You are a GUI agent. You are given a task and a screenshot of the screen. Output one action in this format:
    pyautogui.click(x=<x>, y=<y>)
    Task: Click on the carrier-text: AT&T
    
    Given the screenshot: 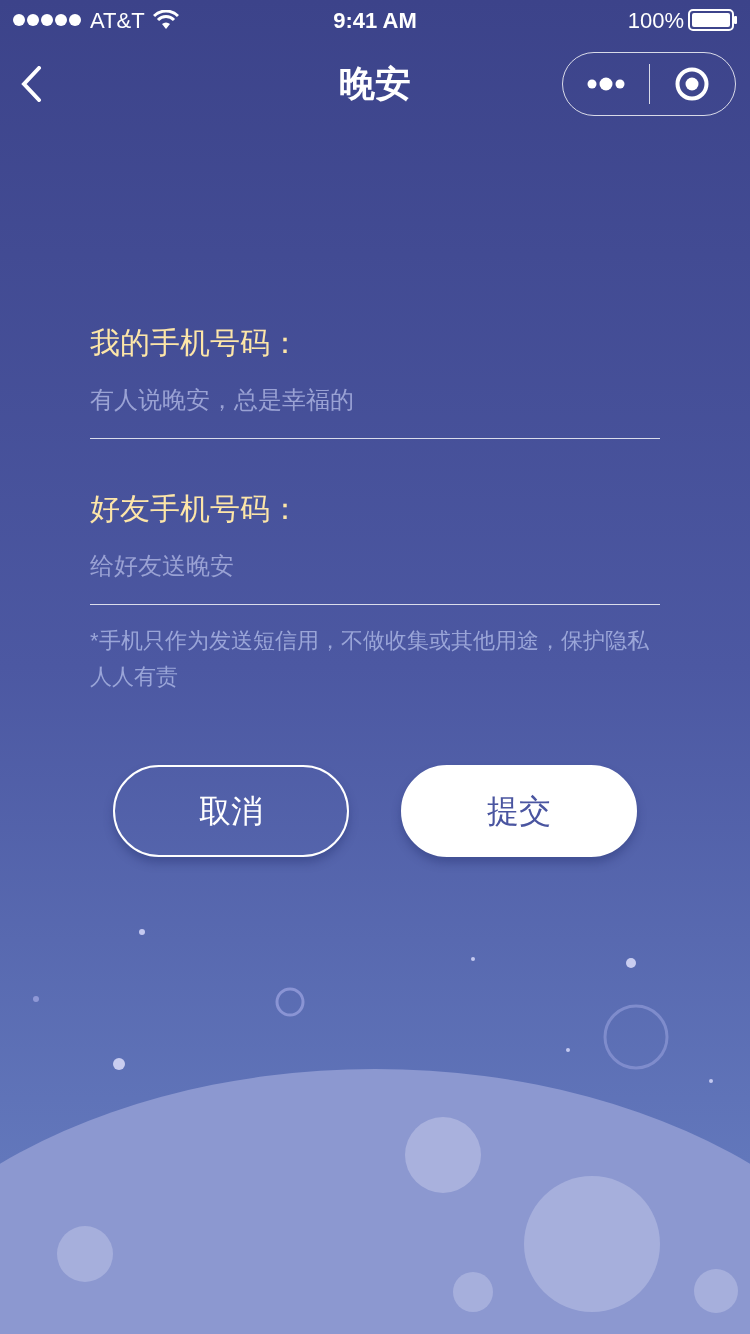 What is the action you would take?
    pyautogui.click(x=117, y=20)
    